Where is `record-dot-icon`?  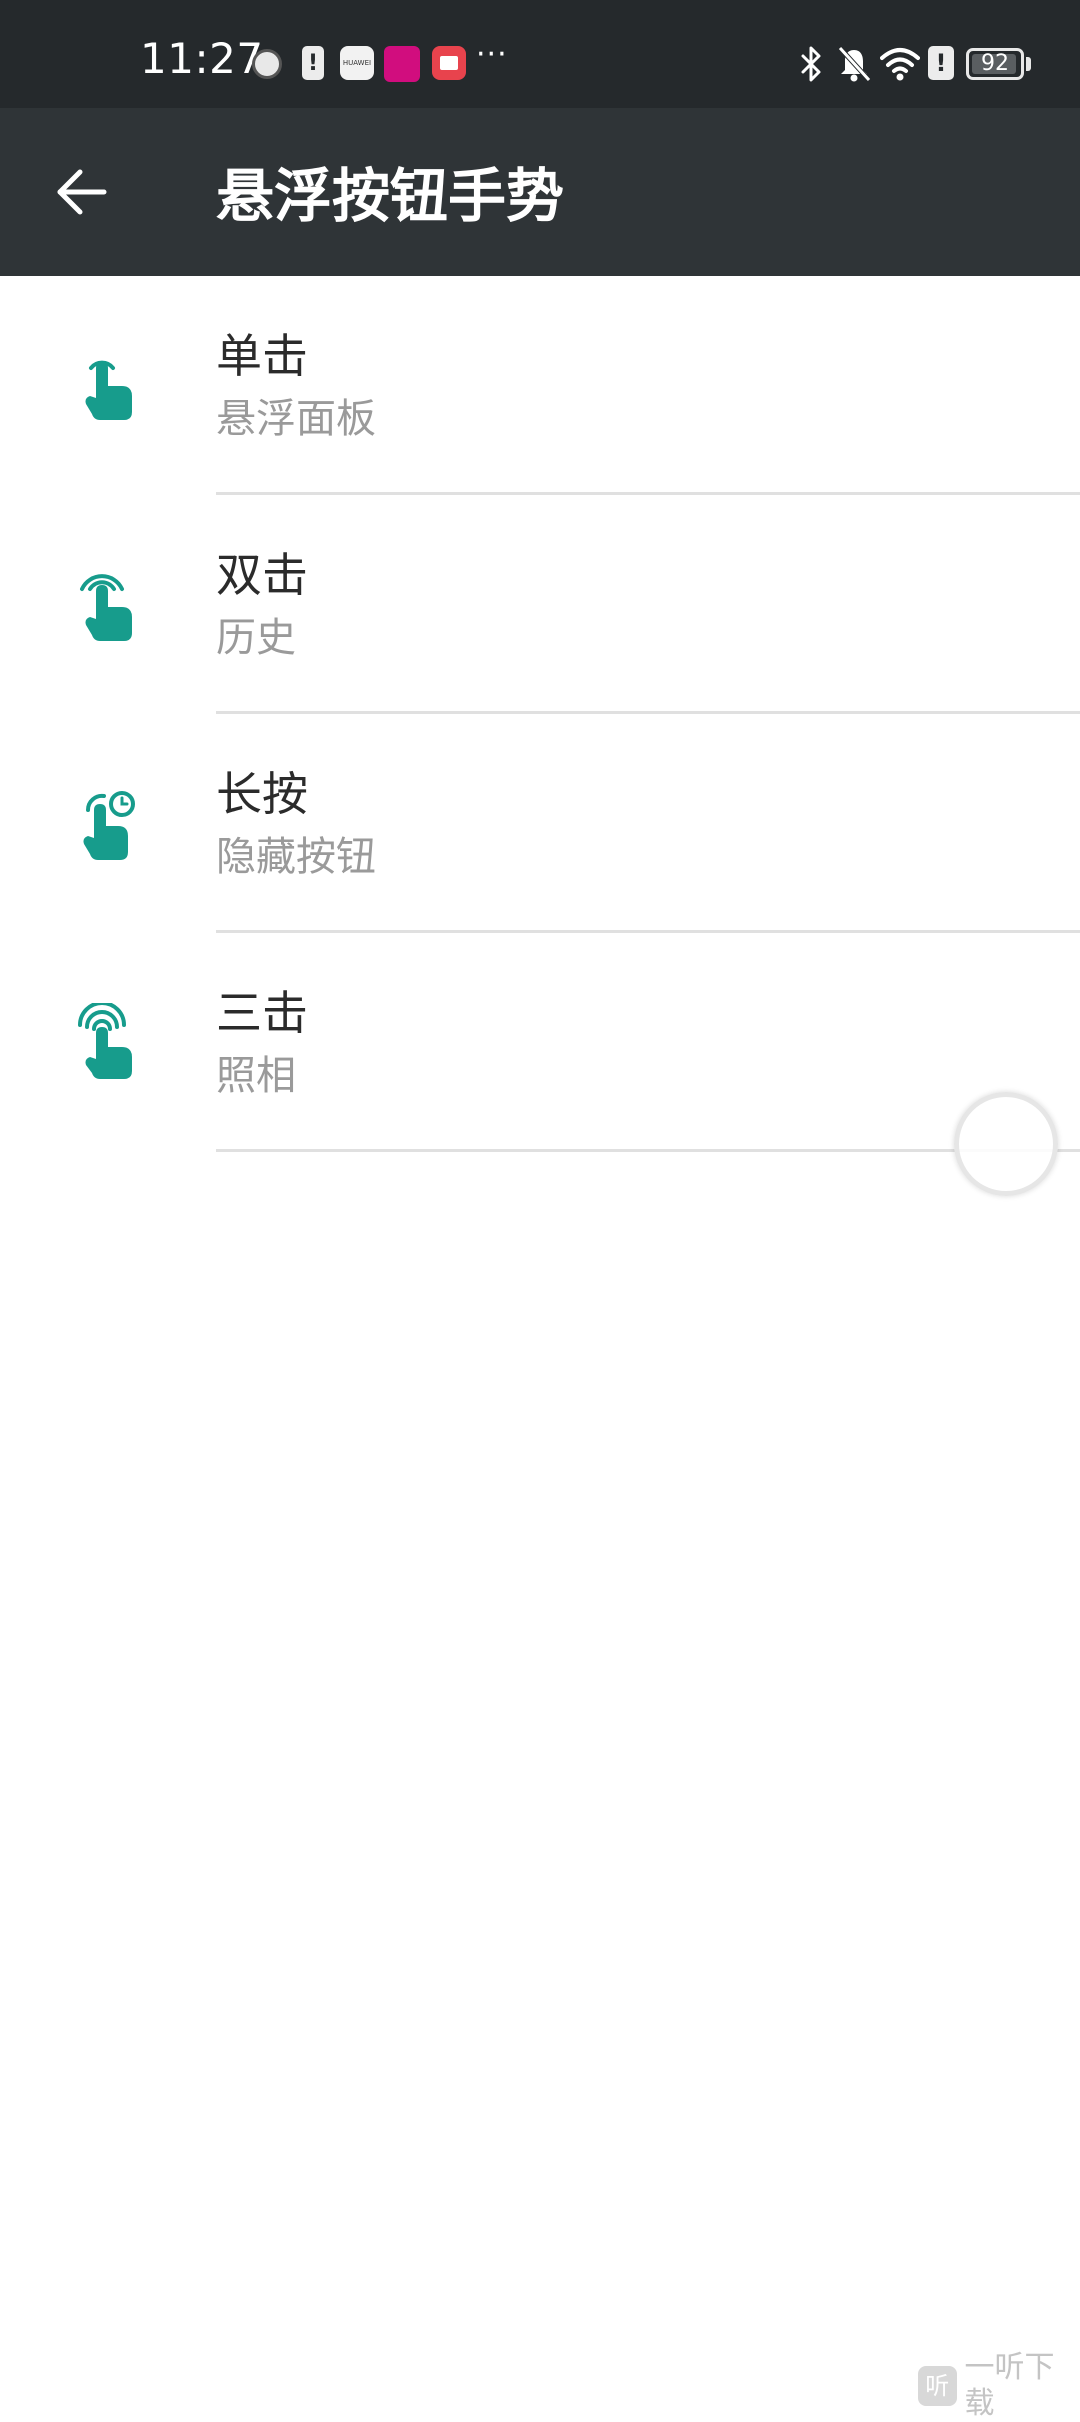 record-dot-icon is located at coordinates (267, 64).